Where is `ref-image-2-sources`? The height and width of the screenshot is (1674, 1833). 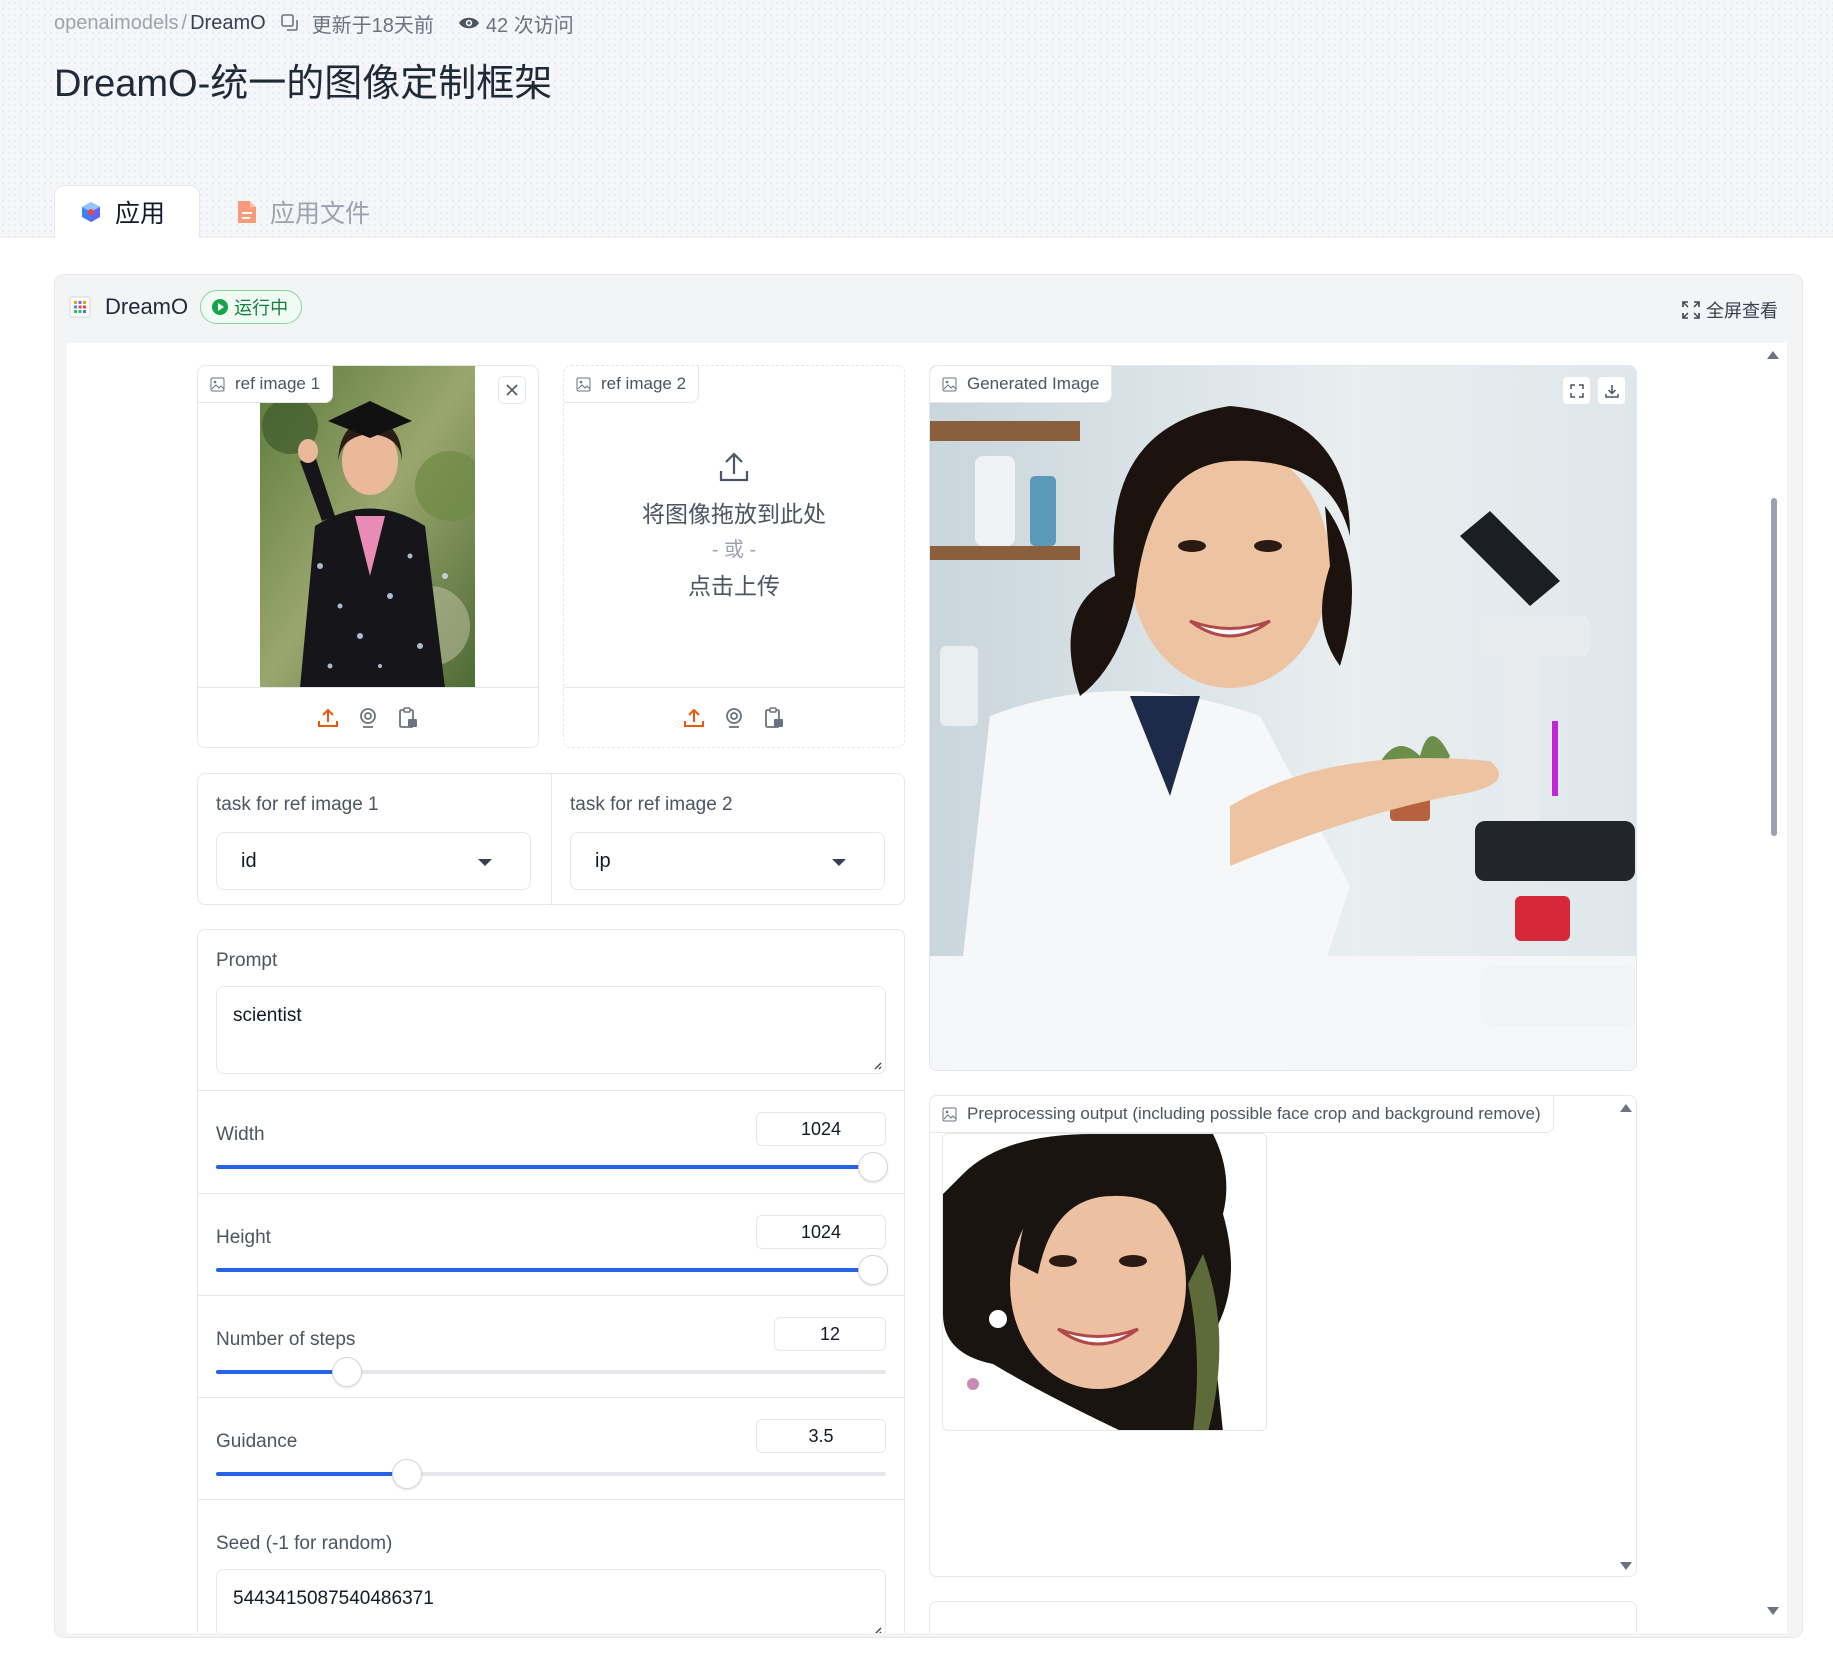
ref-image-2-sources is located at coordinates (734, 717).